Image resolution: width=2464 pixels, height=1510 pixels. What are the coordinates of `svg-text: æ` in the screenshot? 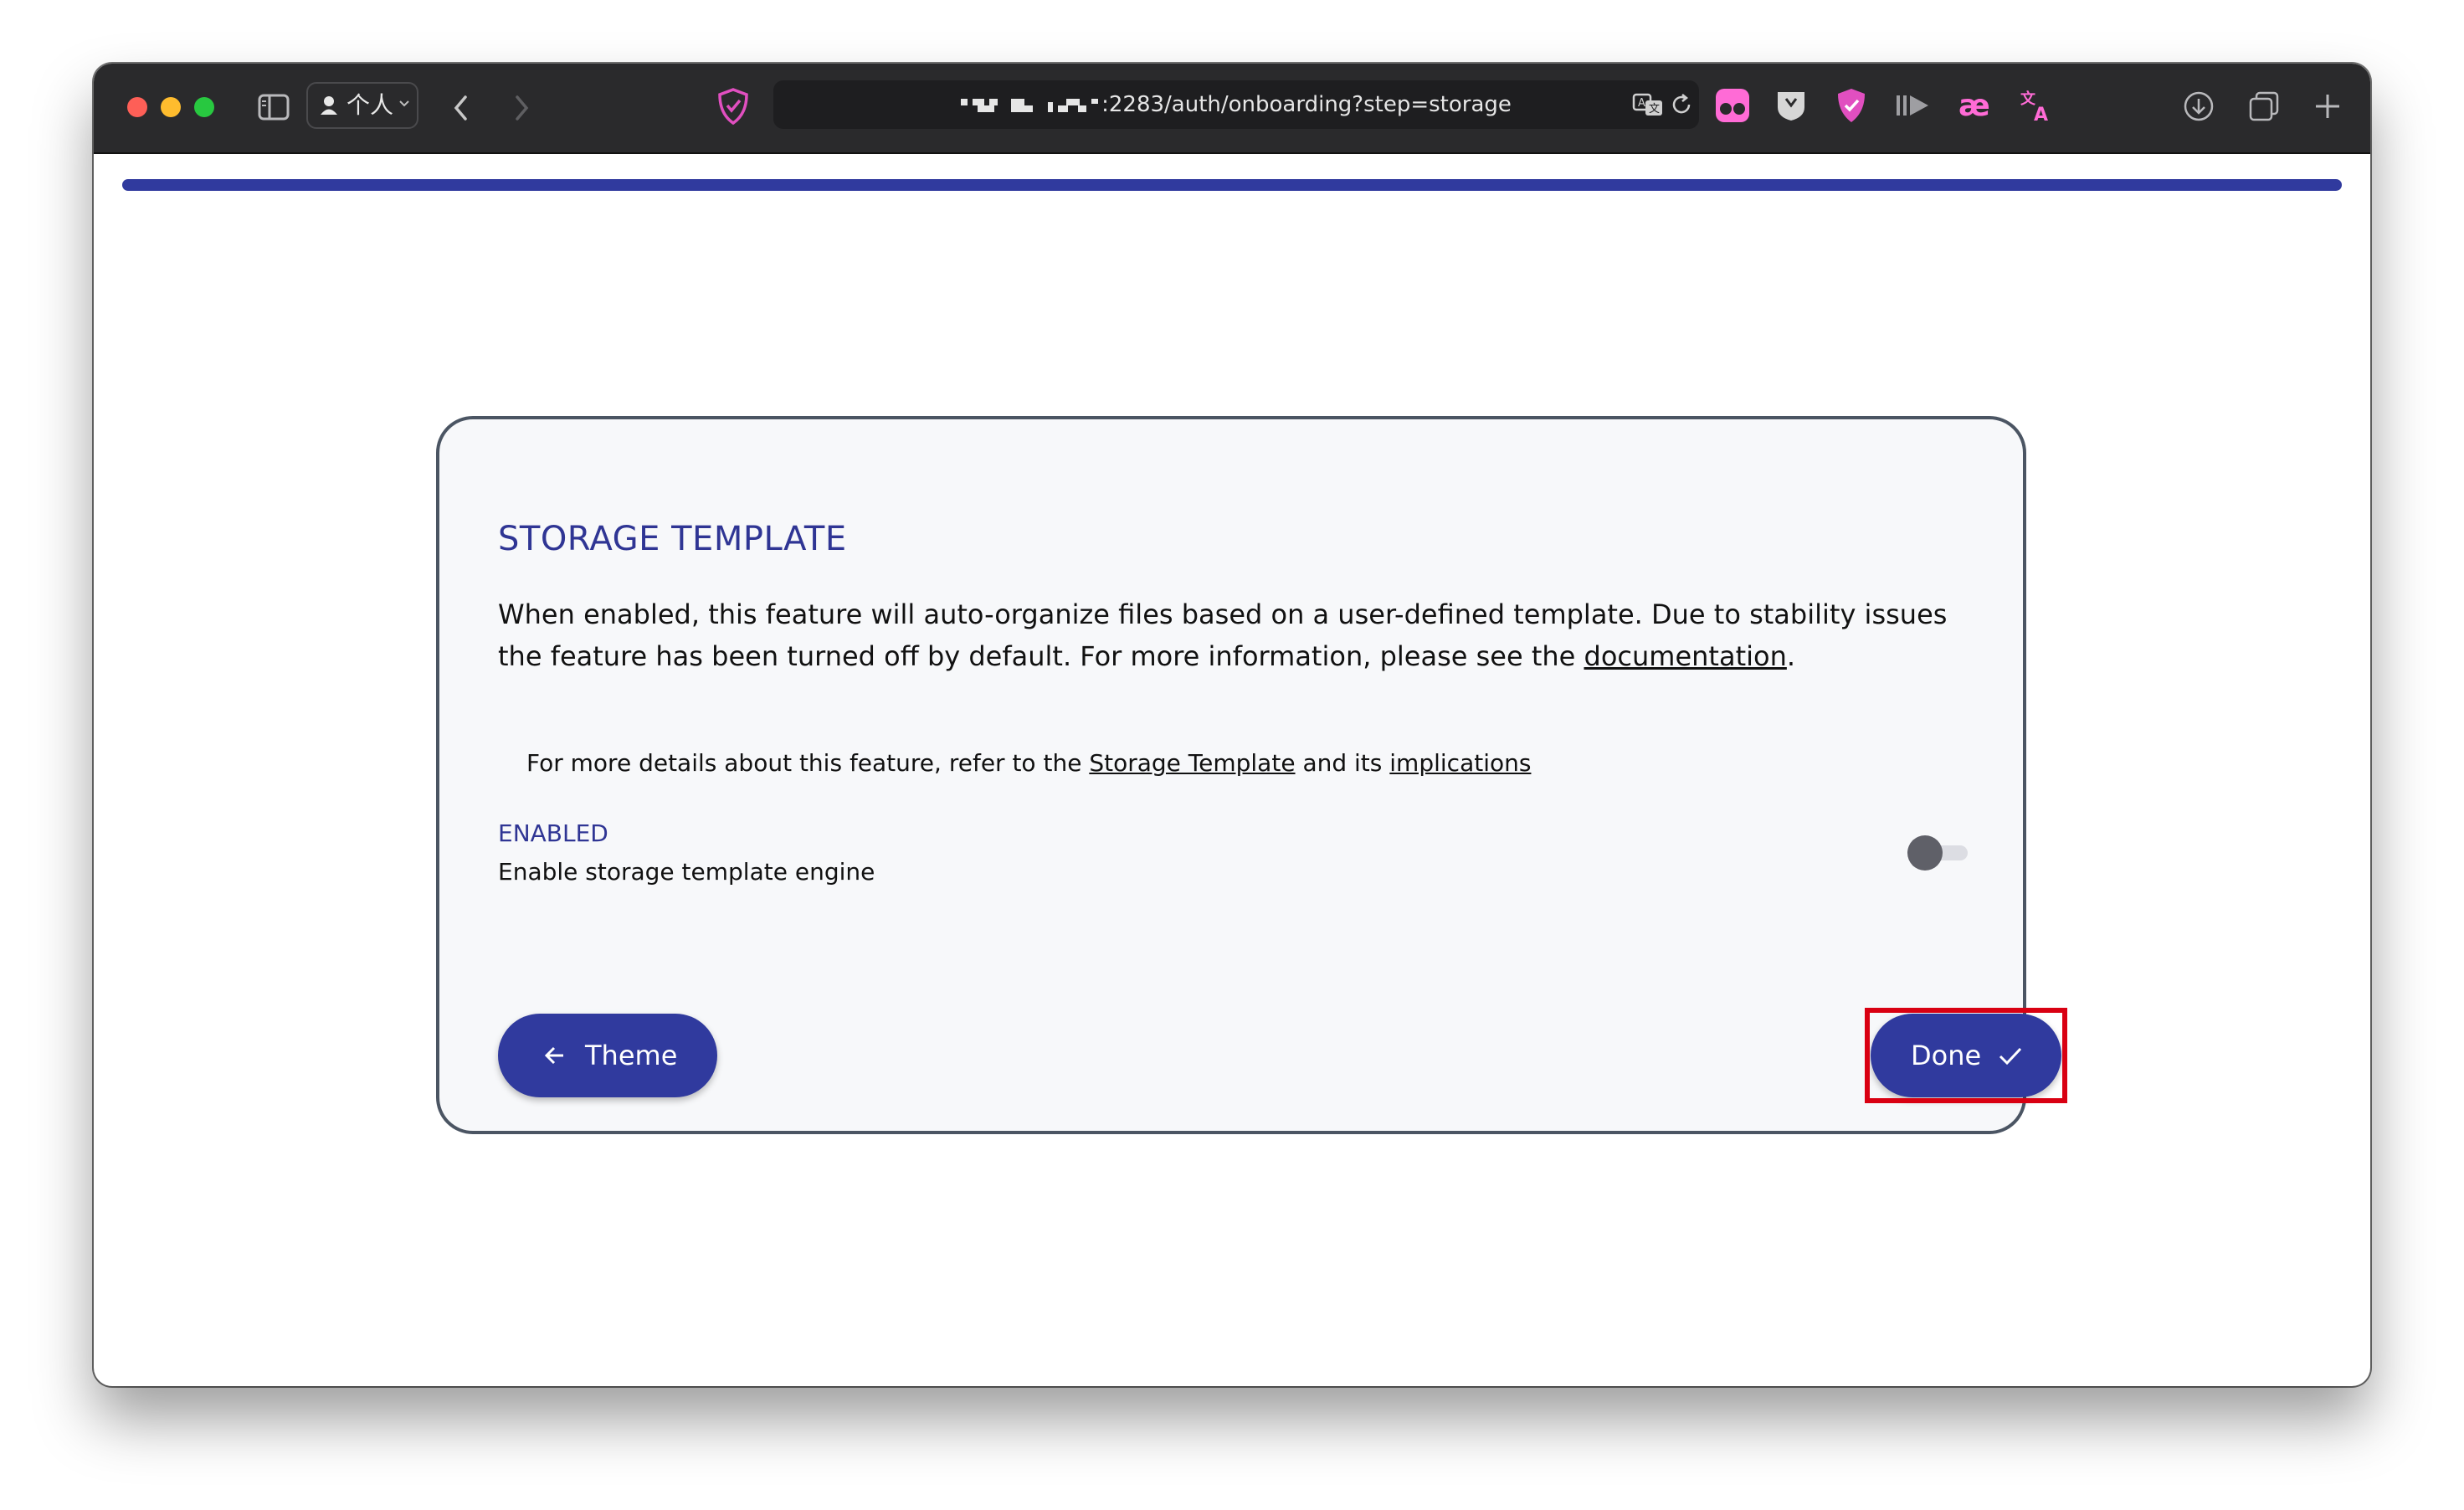 It's located at (1974, 105).